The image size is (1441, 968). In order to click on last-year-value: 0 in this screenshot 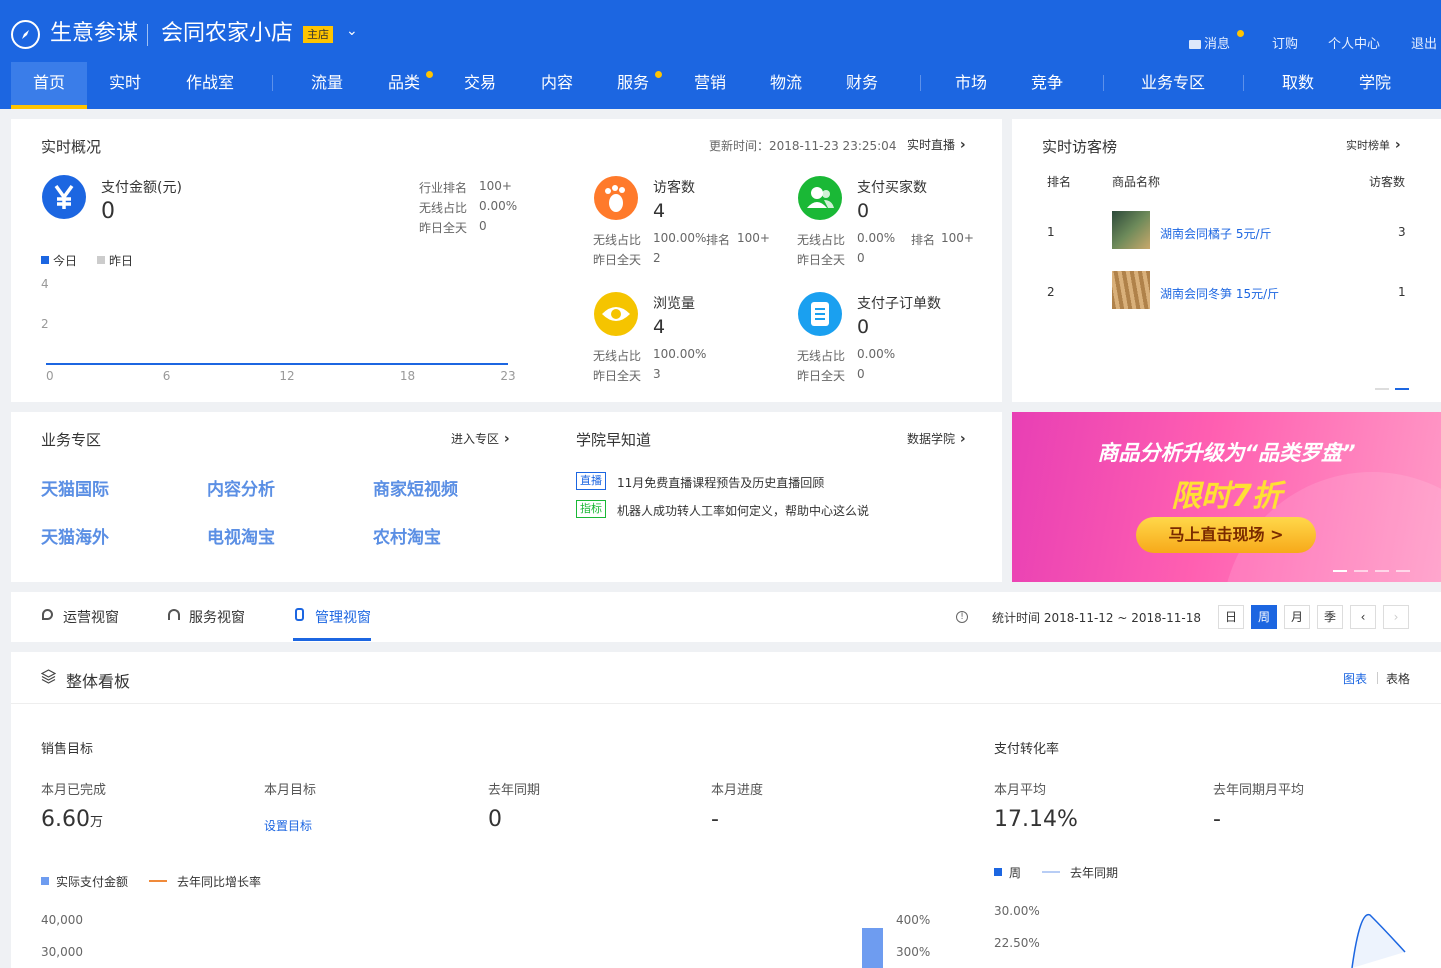, I will do `click(495, 819)`.